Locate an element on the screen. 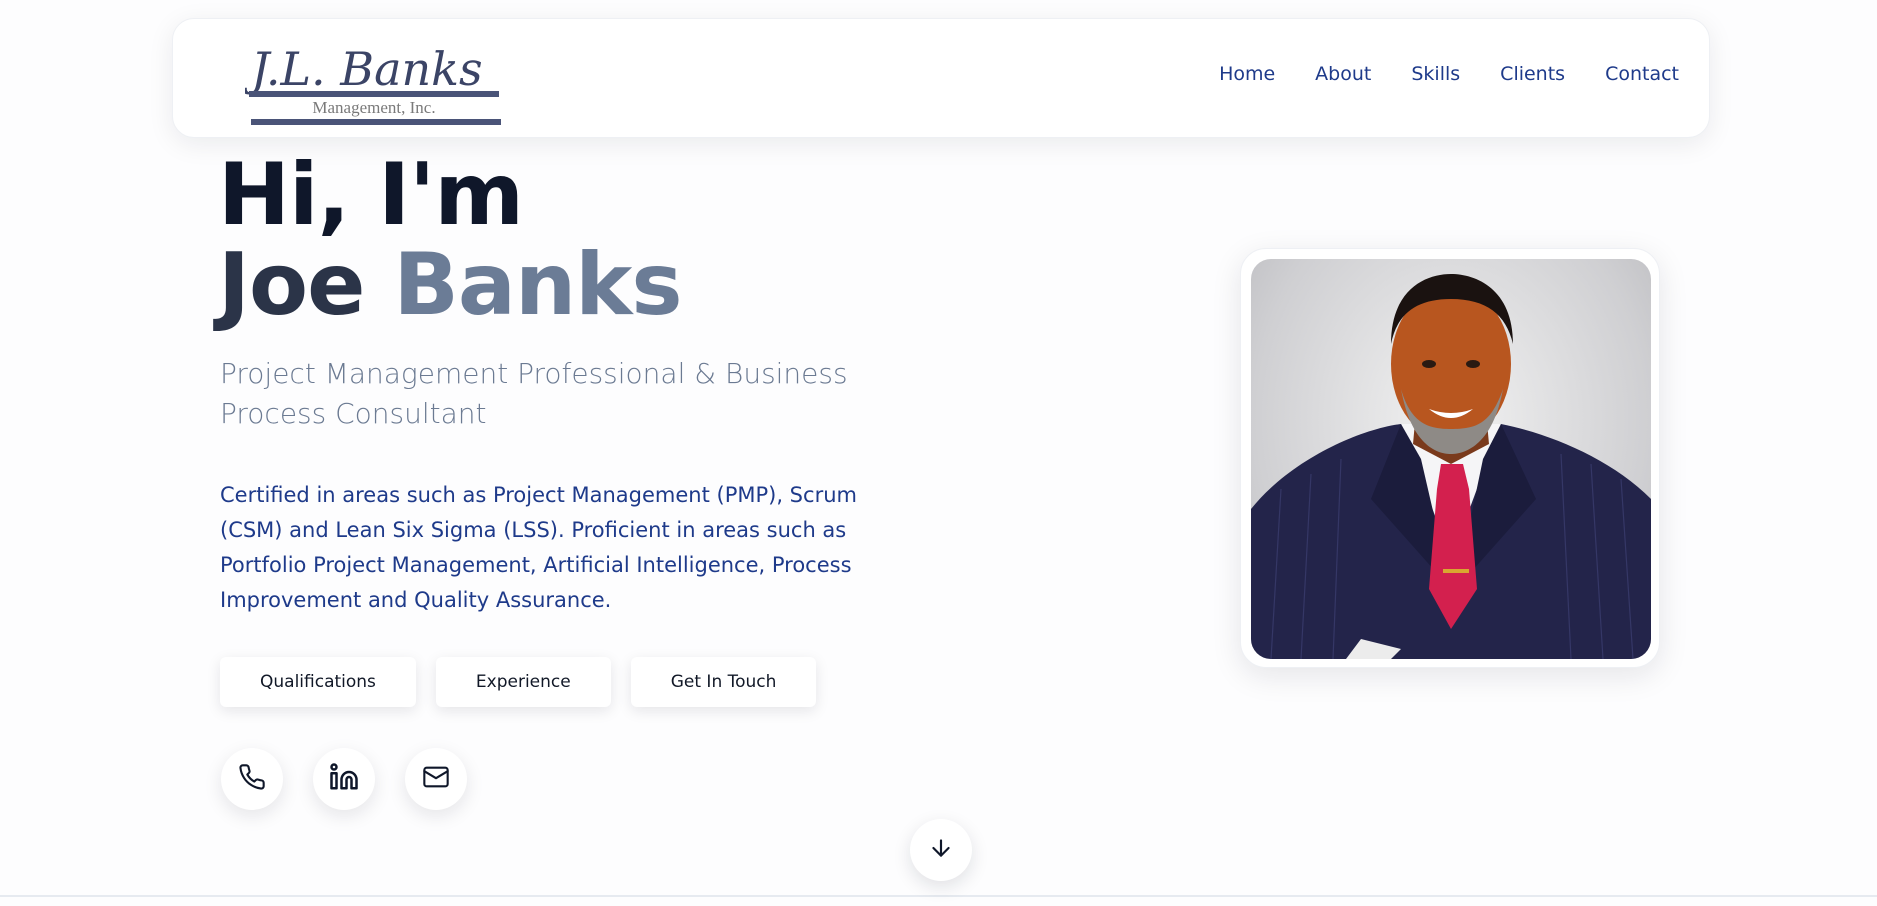  email-button is located at coordinates (436, 779).